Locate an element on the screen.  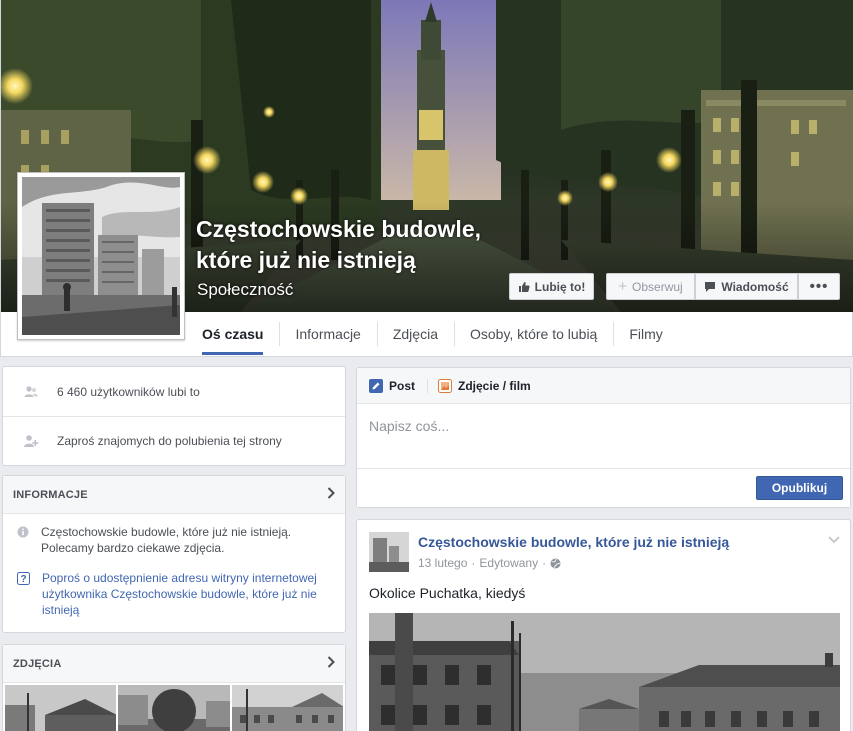
photos-card-title: ZDJĘCIA is located at coordinates (37, 663).